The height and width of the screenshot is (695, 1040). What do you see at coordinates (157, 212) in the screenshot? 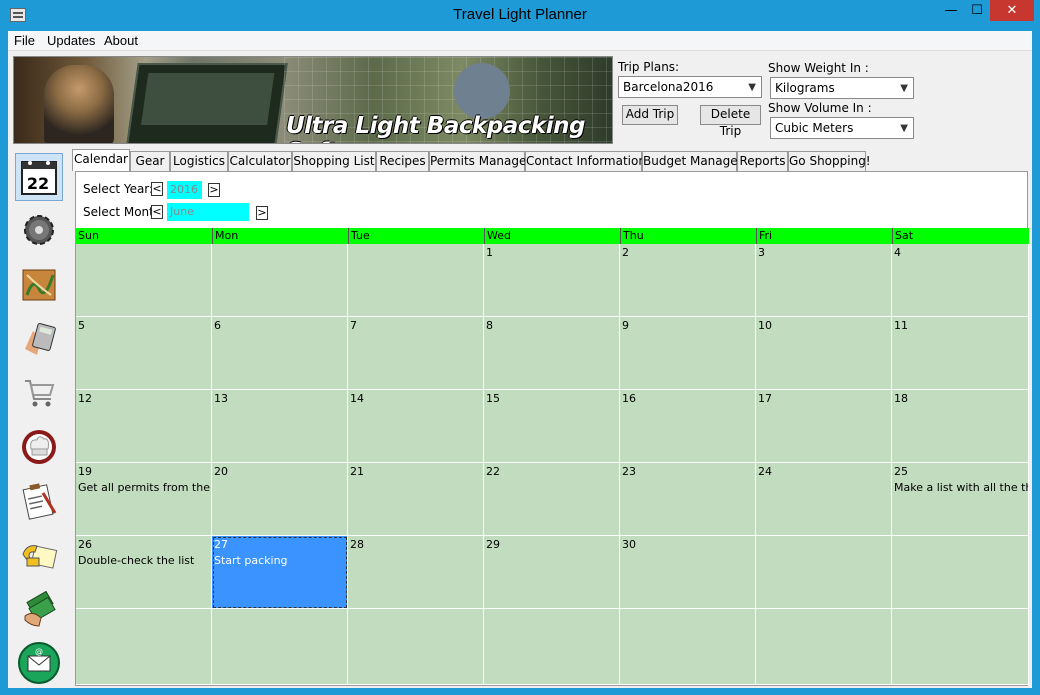
I see `prev-month-button: <` at bounding box center [157, 212].